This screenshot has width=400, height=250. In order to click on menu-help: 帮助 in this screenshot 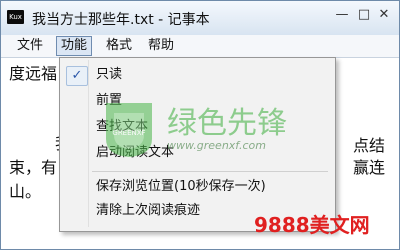, I will do `click(161, 46)`.